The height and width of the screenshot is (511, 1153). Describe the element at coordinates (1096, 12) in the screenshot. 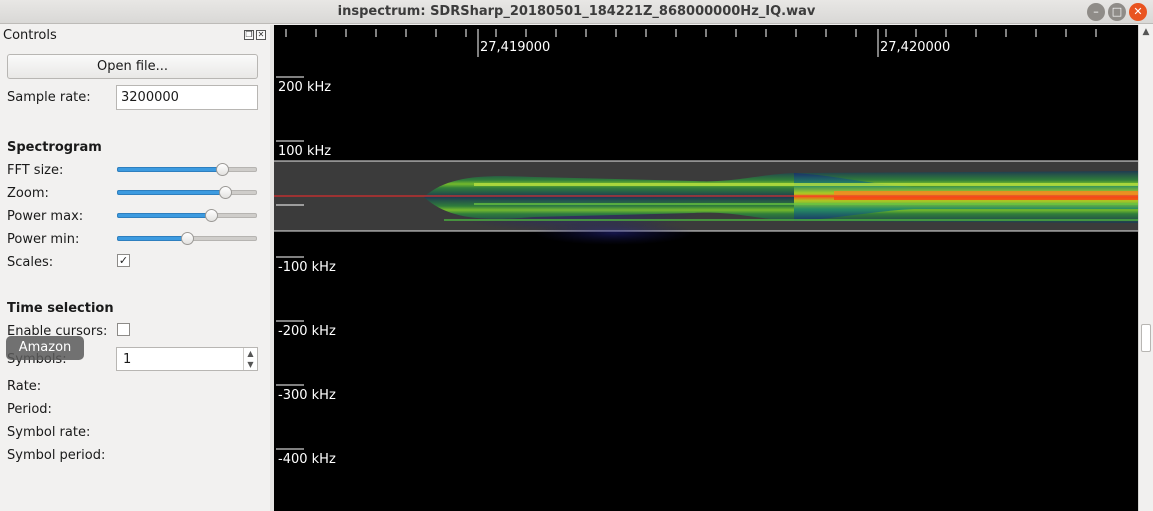

I see `minimize-button: –` at that location.